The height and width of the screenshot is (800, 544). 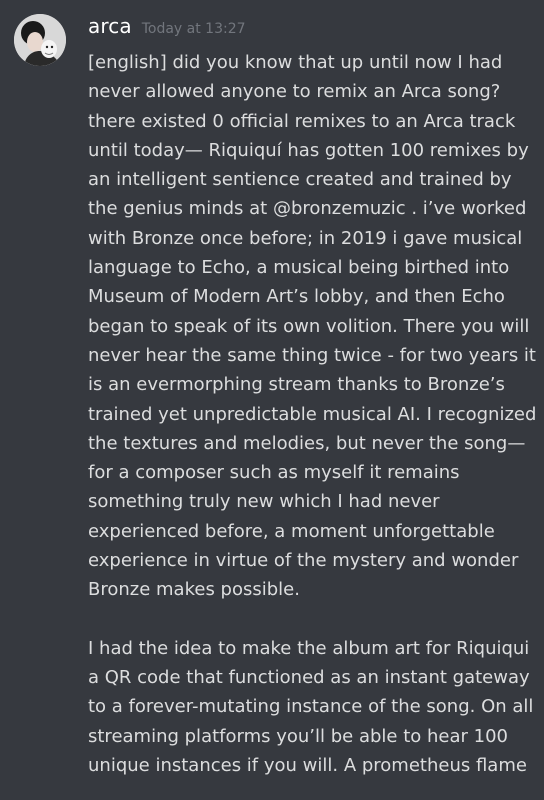 I want to click on avatar, so click(x=40, y=40).